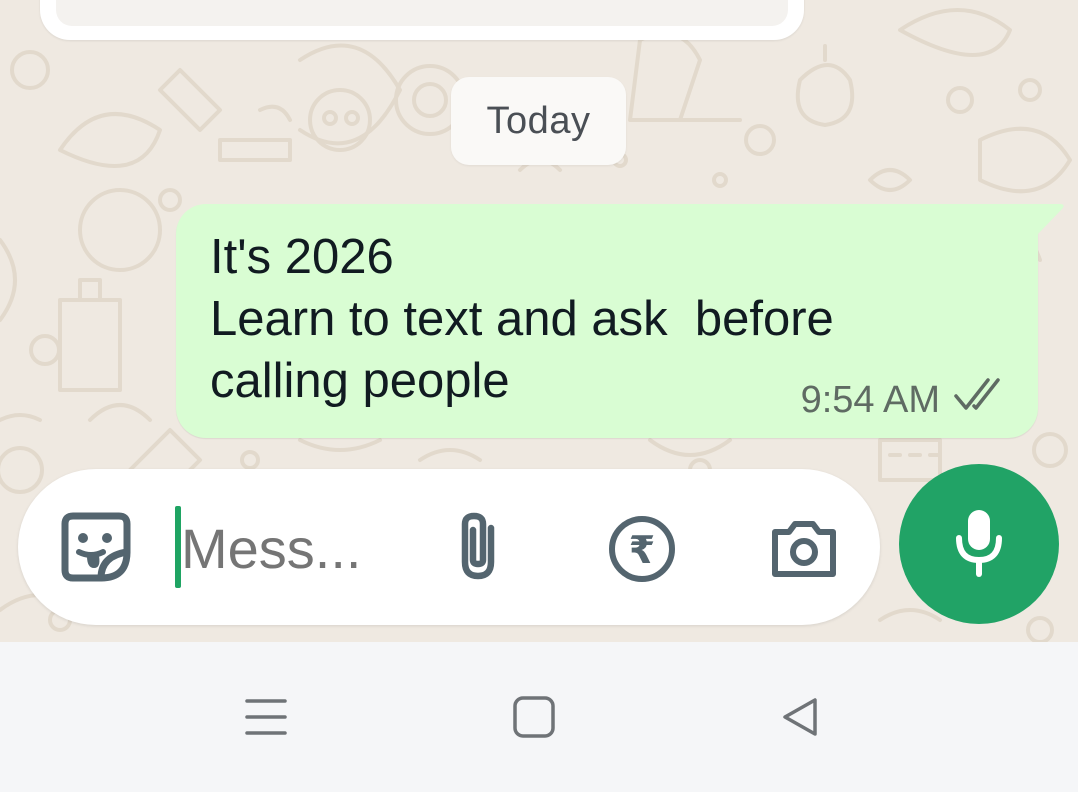 The width and height of the screenshot is (1078, 792). What do you see at coordinates (800, 717) in the screenshot?
I see `back-icon` at bounding box center [800, 717].